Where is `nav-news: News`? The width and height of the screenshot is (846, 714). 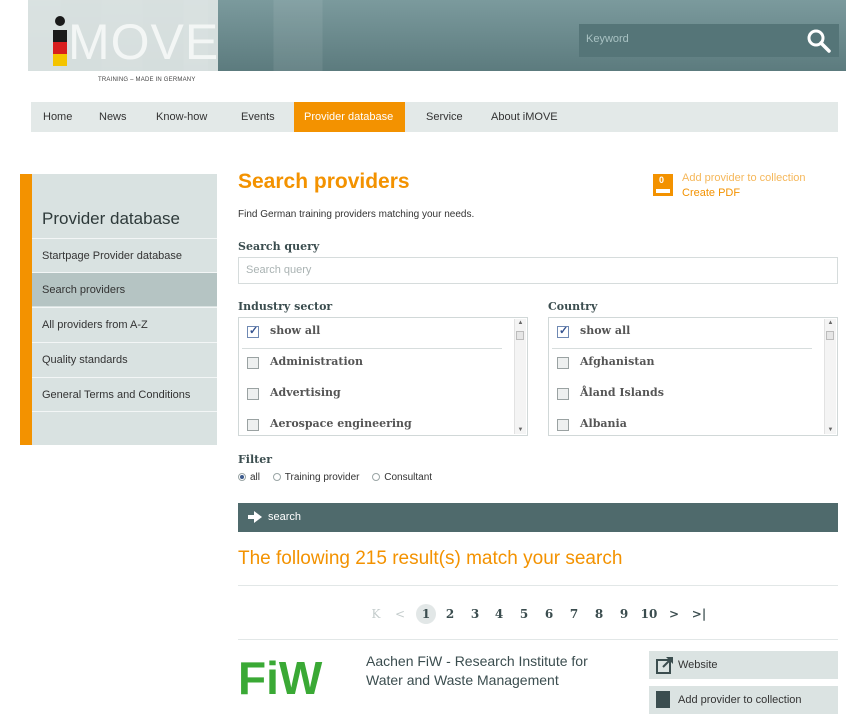 nav-news: News is located at coordinates (113, 117).